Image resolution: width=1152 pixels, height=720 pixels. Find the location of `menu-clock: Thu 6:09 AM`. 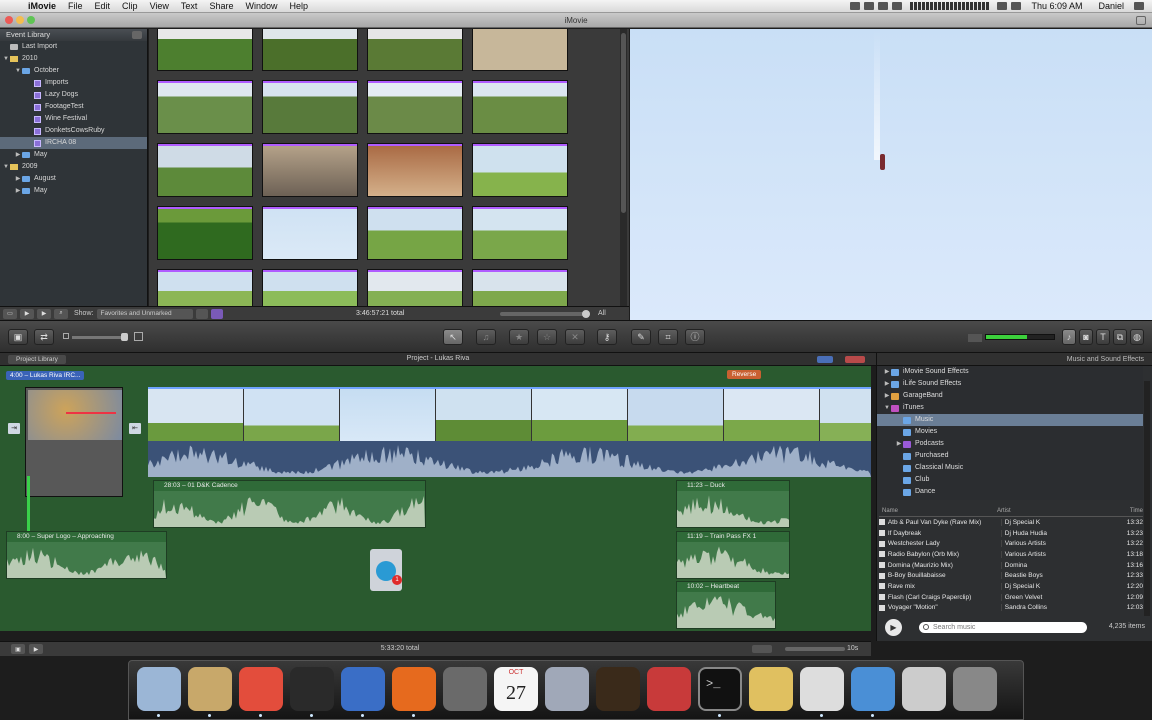

menu-clock: Thu 6:09 AM is located at coordinates (1056, 6).